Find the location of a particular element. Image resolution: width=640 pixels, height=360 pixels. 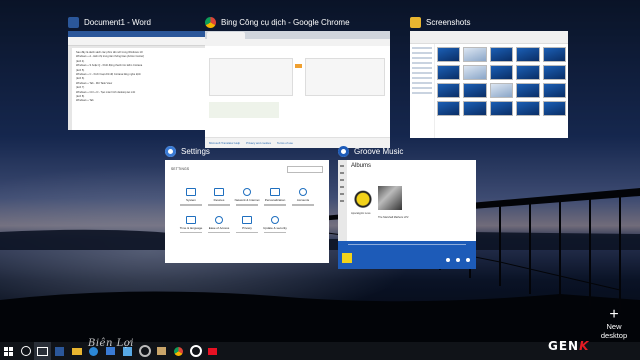

album-title: Apocalyptic Love is located at coordinates (361, 213).